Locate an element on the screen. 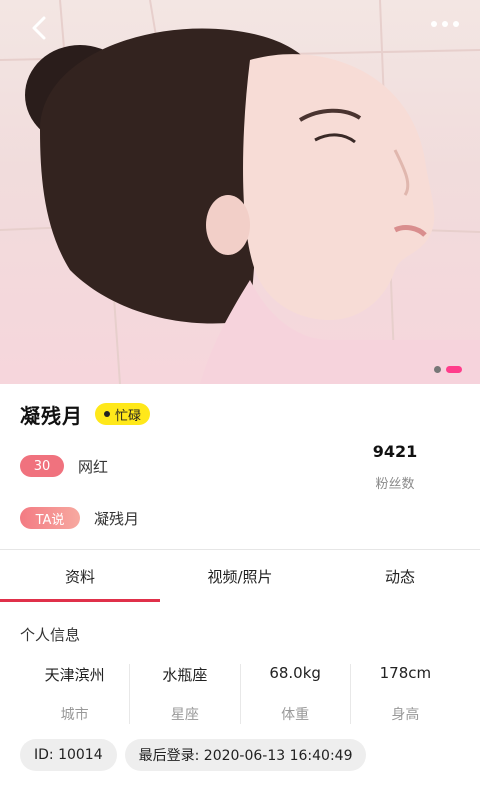 The image size is (480, 800). more-dots-icon is located at coordinates (445, 24).